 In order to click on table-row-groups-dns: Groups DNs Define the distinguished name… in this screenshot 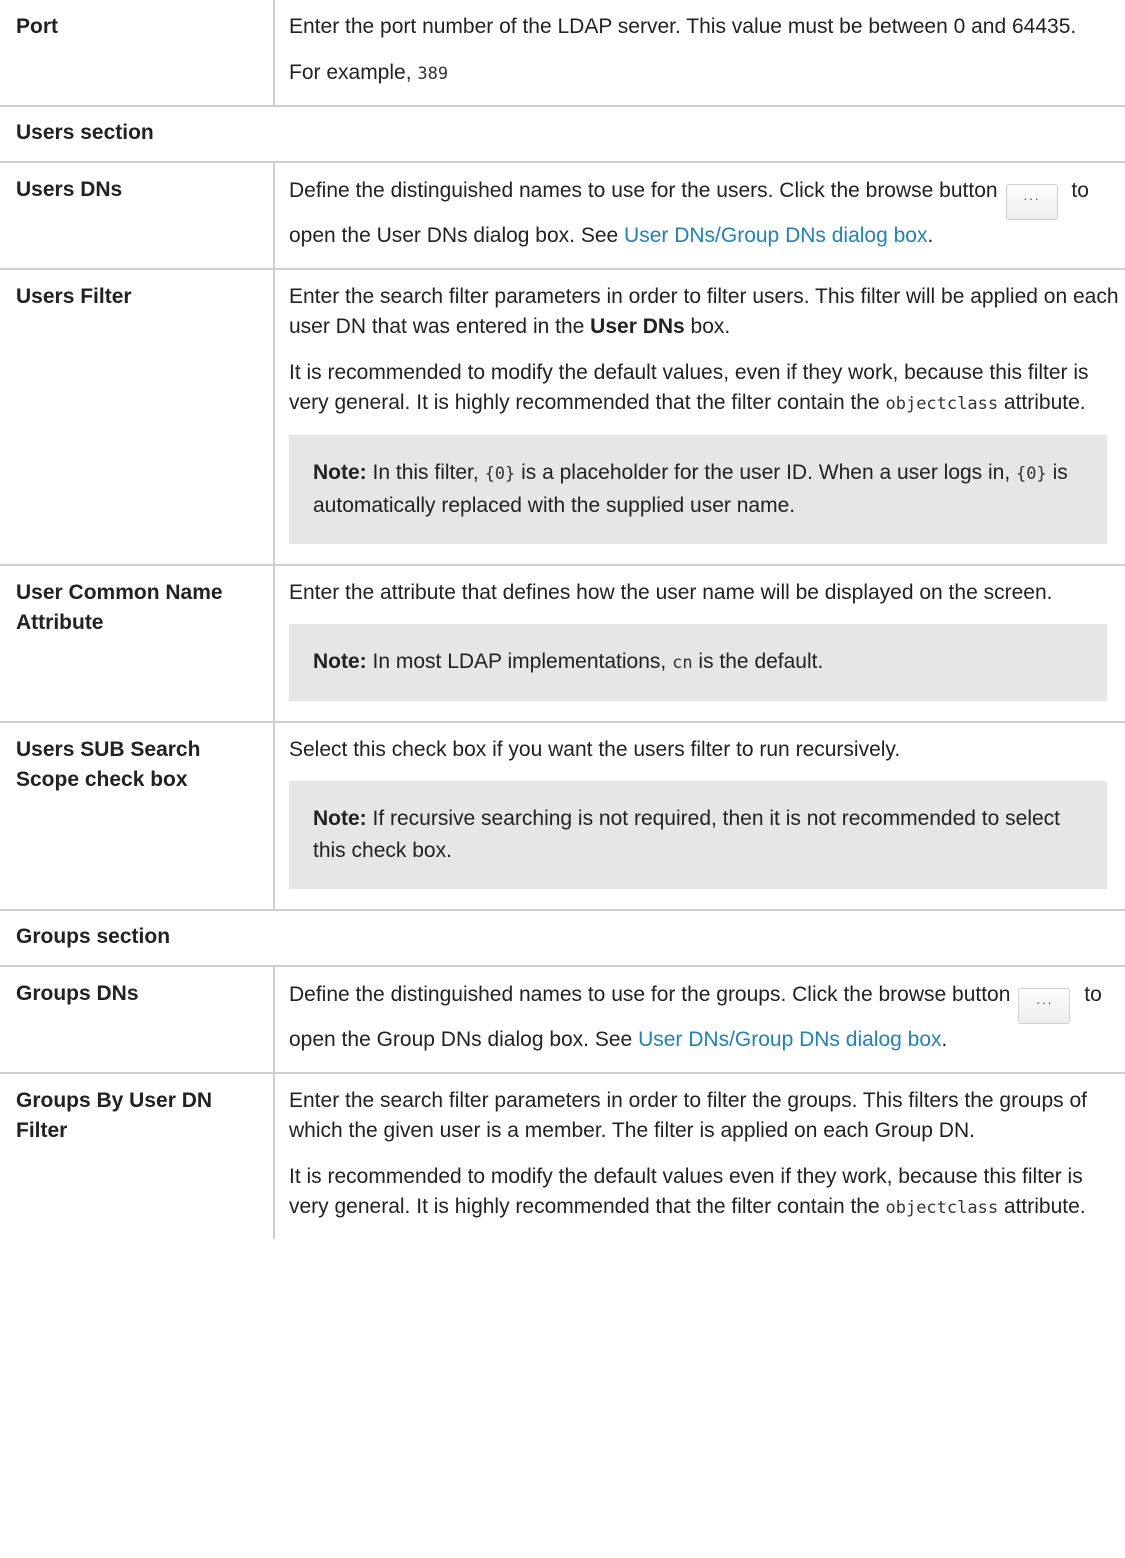, I will do `click(562, 1019)`.